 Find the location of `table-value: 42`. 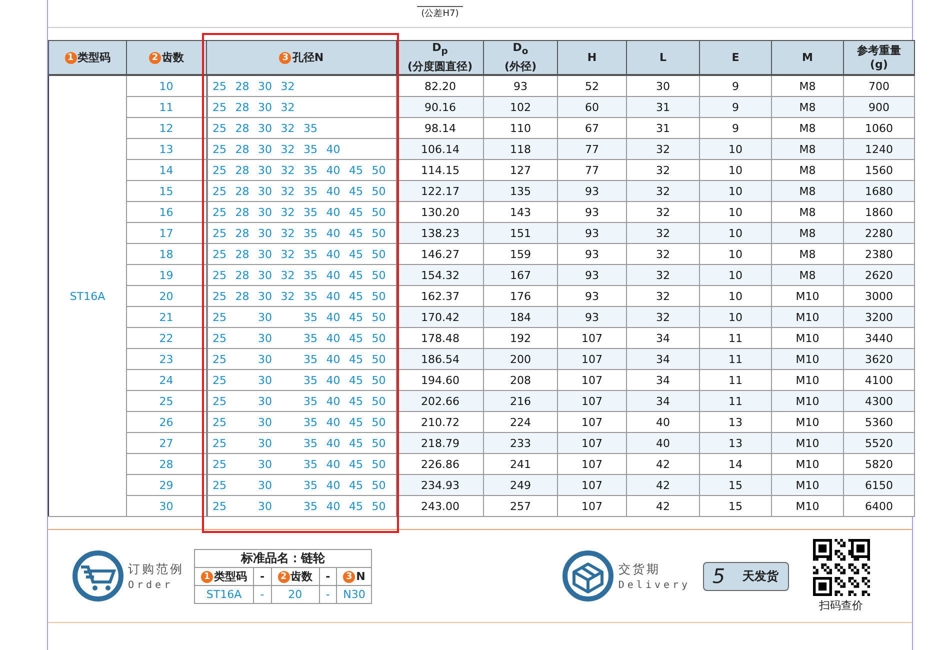

table-value: 42 is located at coordinates (663, 464).